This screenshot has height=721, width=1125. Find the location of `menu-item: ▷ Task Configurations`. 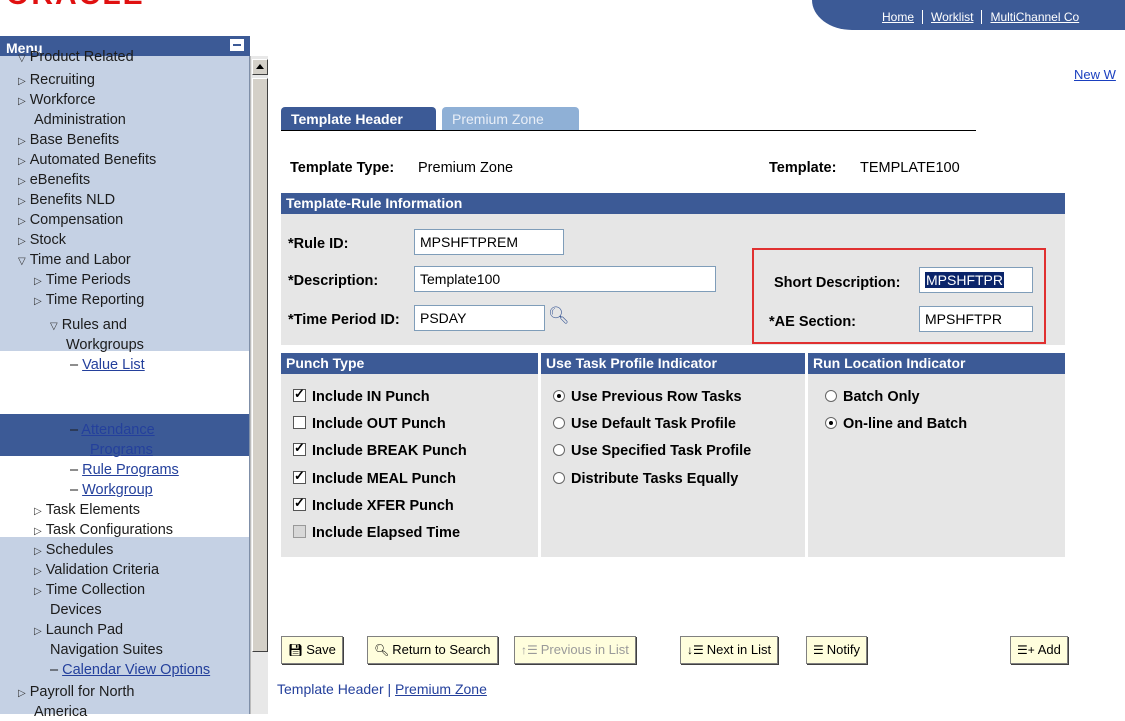

menu-item: ▷ Task Configurations is located at coordinates (103, 531).